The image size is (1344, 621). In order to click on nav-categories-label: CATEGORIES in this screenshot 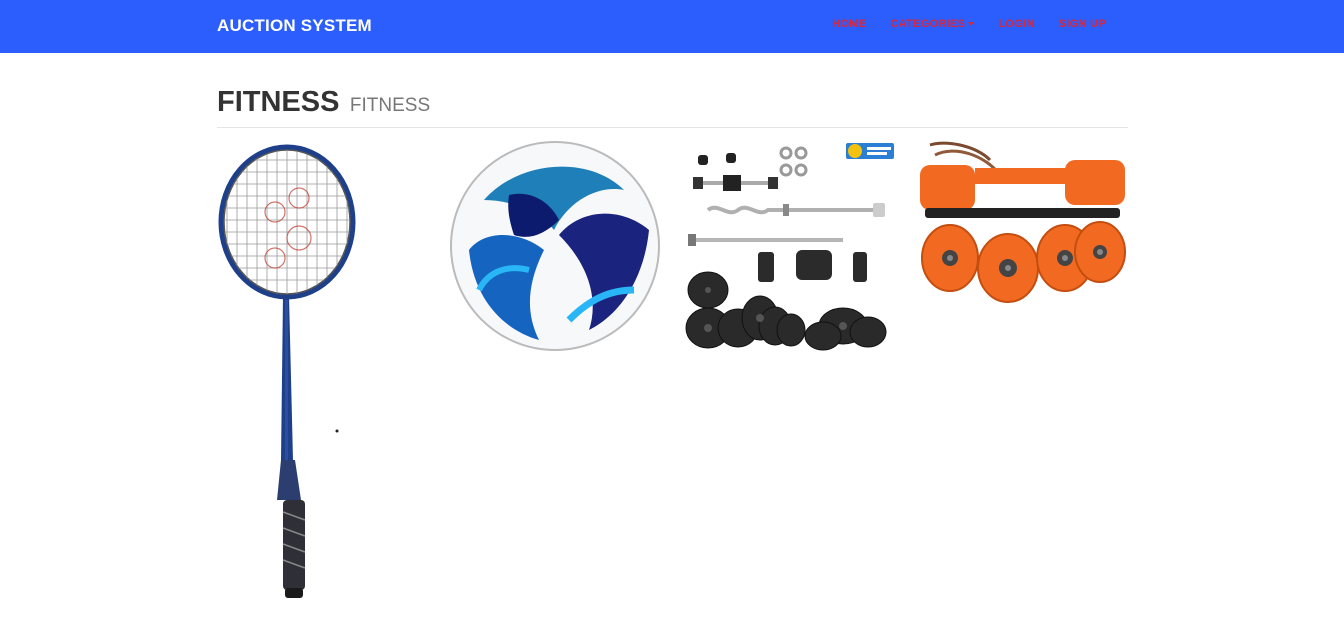, I will do `click(928, 24)`.